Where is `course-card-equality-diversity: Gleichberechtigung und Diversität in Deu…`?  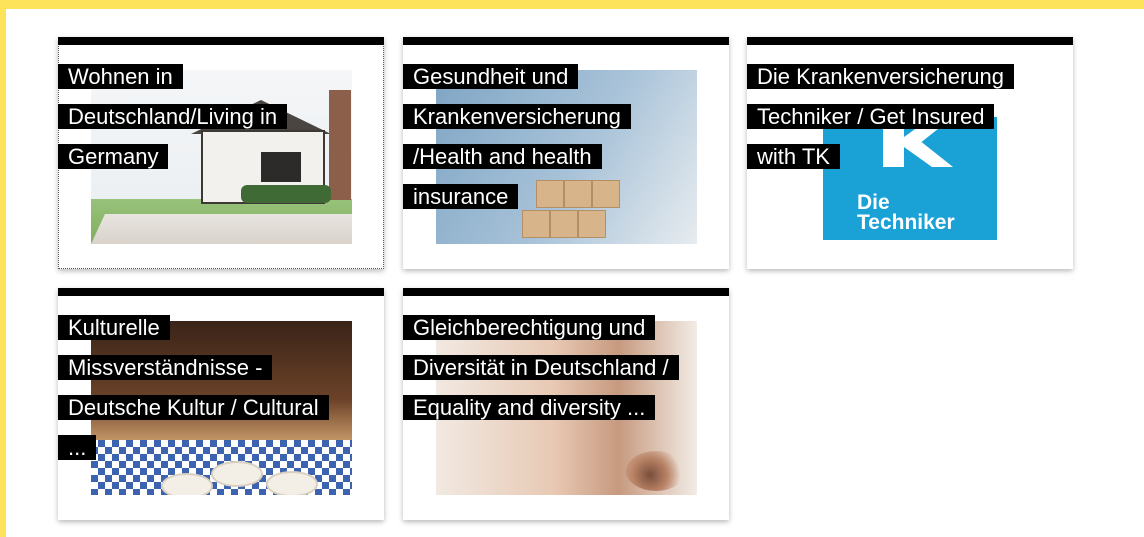 course-card-equality-diversity: Gleichberechtigung und Diversität in Deu… is located at coordinates (566, 404).